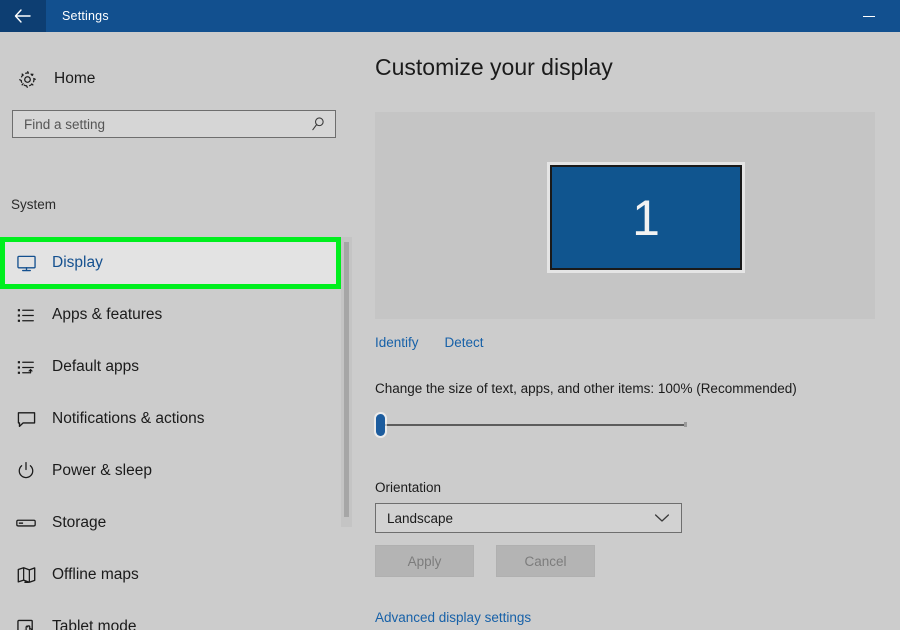 This screenshot has height=630, width=900. I want to click on search-icon, so click(322, 124).